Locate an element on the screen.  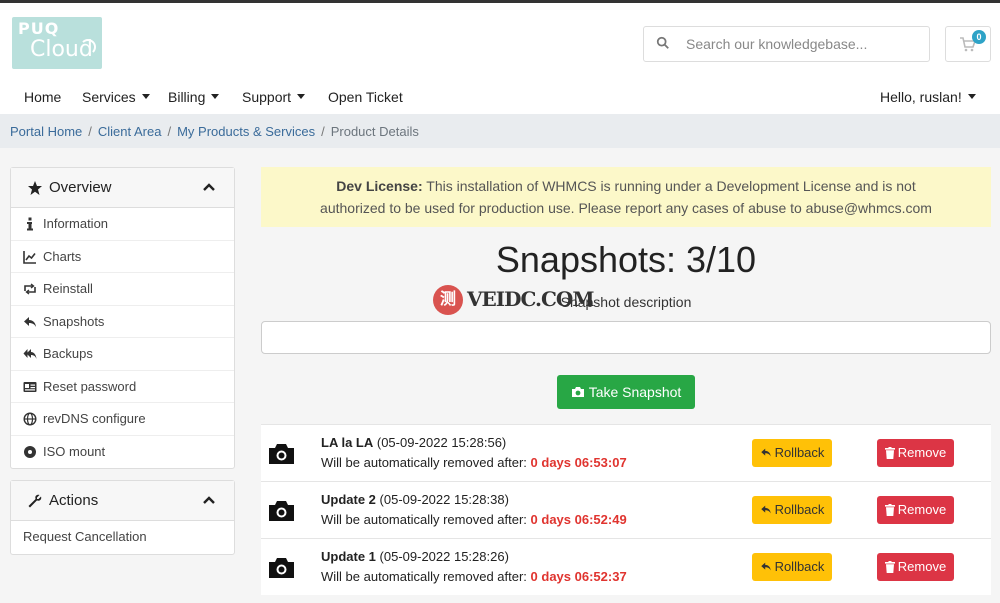
sidebar-item-backups: Backups is located at coordinates (122, 354).